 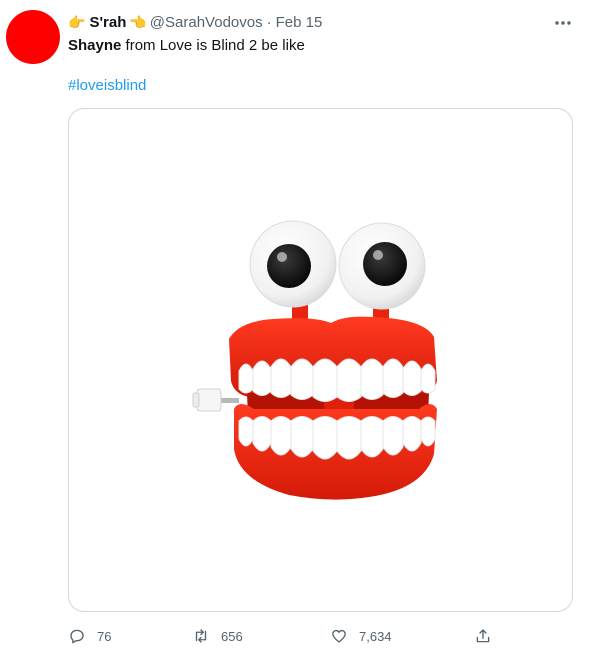 I want to click on pointing-right-emoji: 👉, so click(x=77, y=22).